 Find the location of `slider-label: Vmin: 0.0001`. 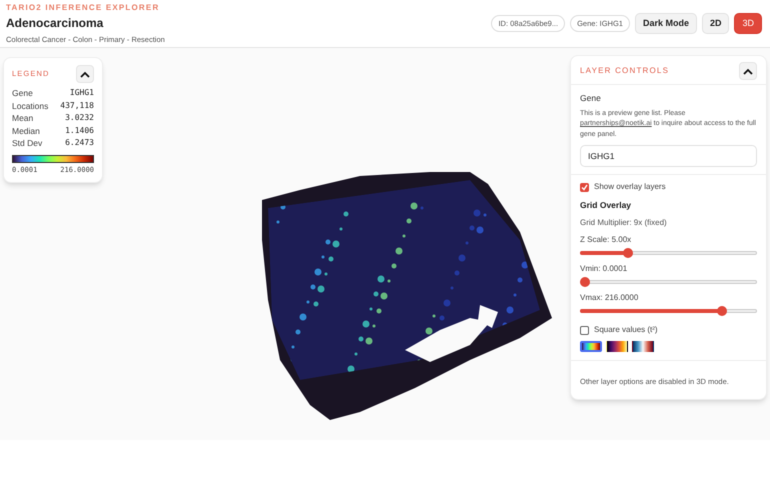

slider-label: Vmin: 0.0001 is located at coordinates (604, 269).